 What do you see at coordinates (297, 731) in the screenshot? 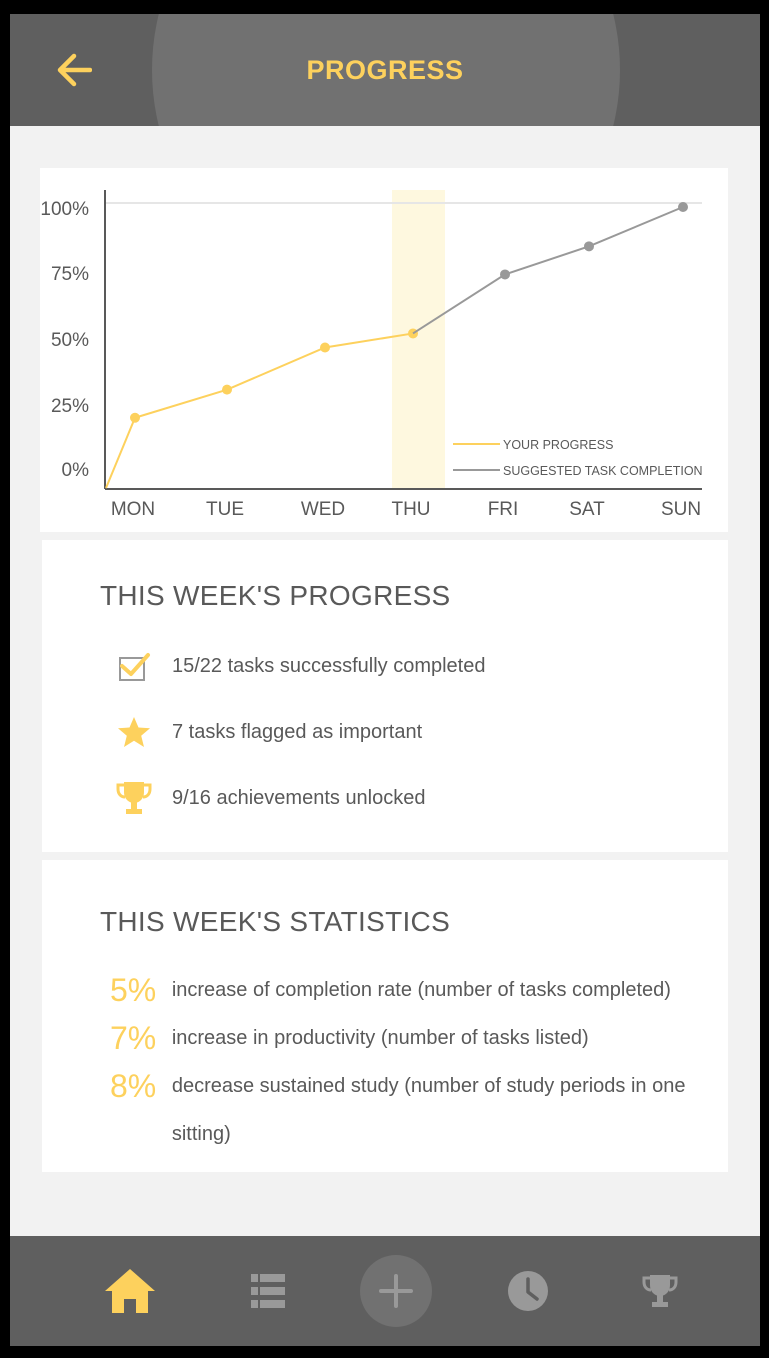
I see `progress-item-text: 7 tasks flagged as important` at bounding box center [297, 731].